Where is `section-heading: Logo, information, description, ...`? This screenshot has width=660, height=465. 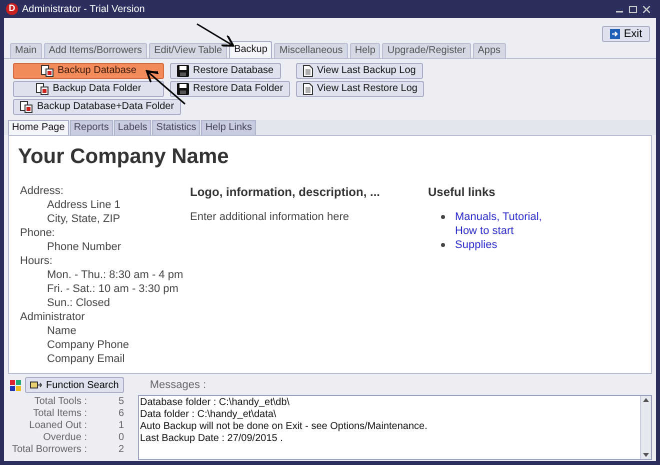 section-heading: Logo, information, description, ... is located at coordinates (285, 192).